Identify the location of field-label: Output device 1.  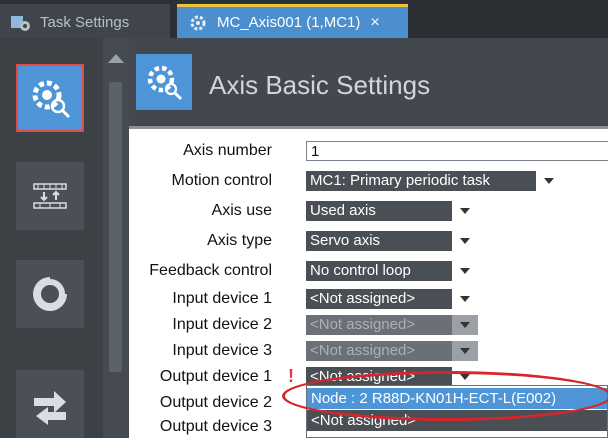
(215, 376).